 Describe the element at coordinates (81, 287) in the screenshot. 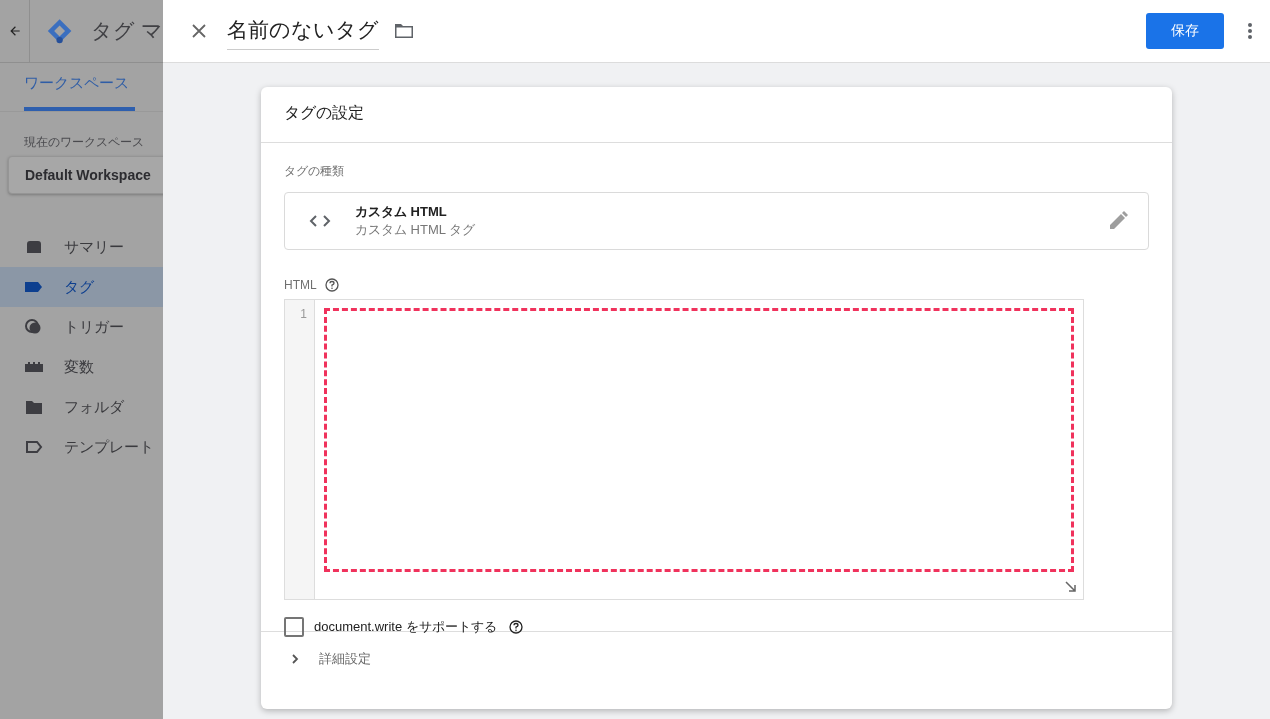

I see `nav-item: タグ` at that location.